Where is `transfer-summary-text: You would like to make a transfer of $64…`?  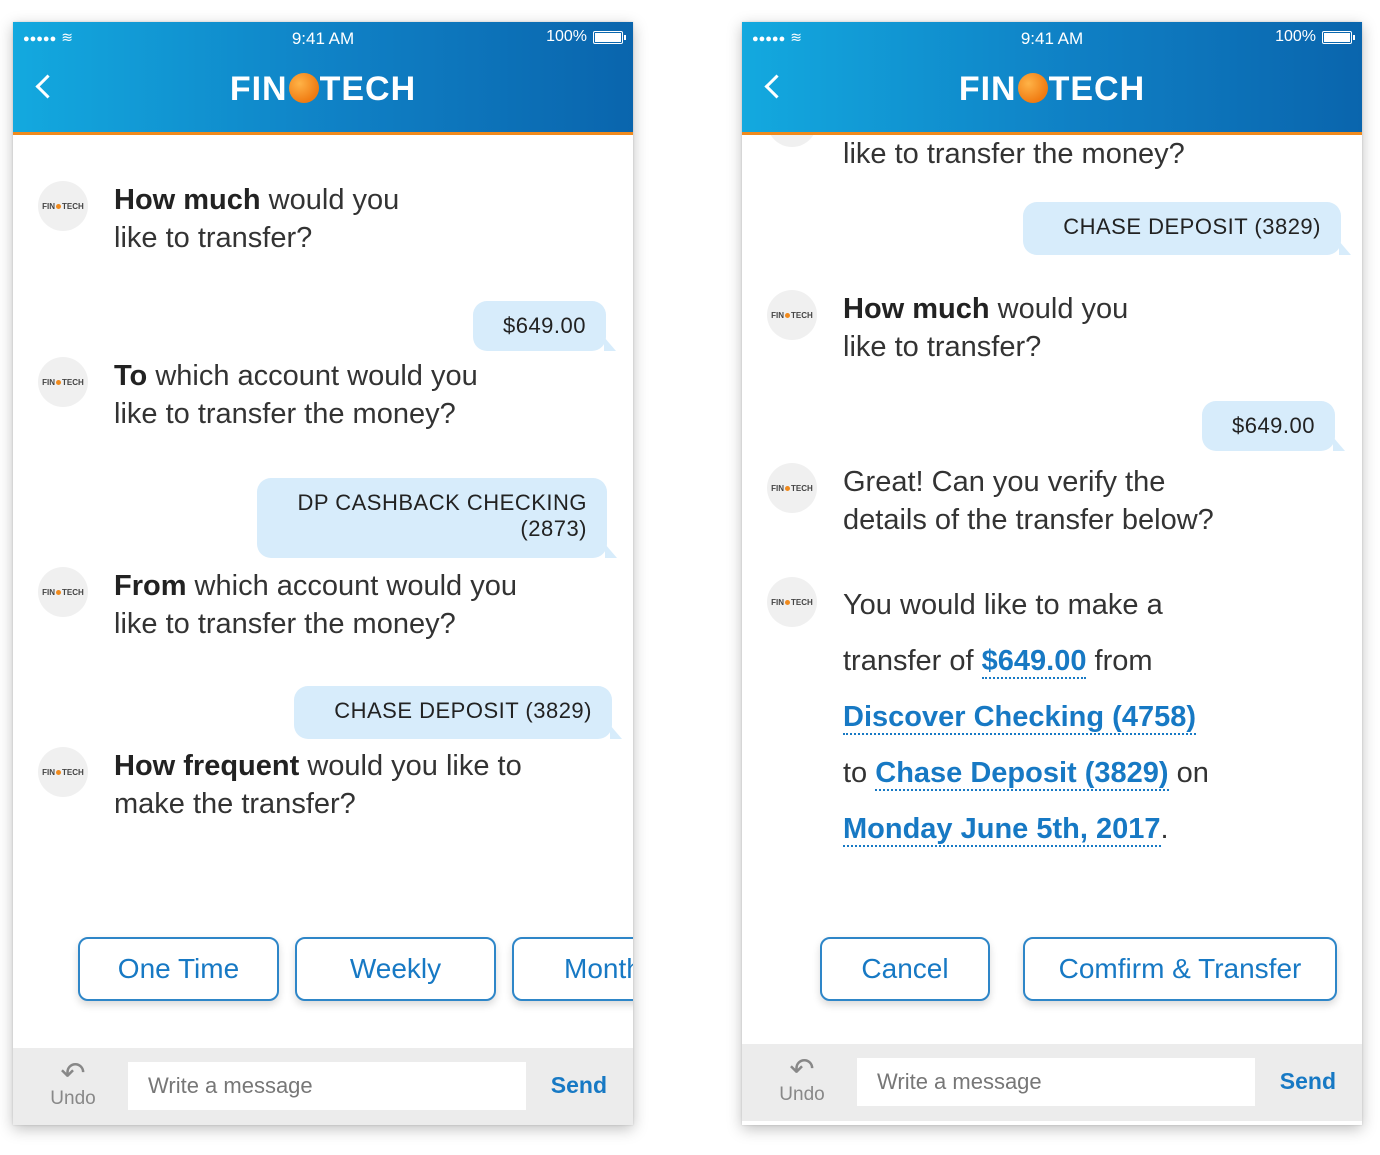 transfer-summary-text: You would like to make a transfer of $64… is located at coordinates (1026, 718).